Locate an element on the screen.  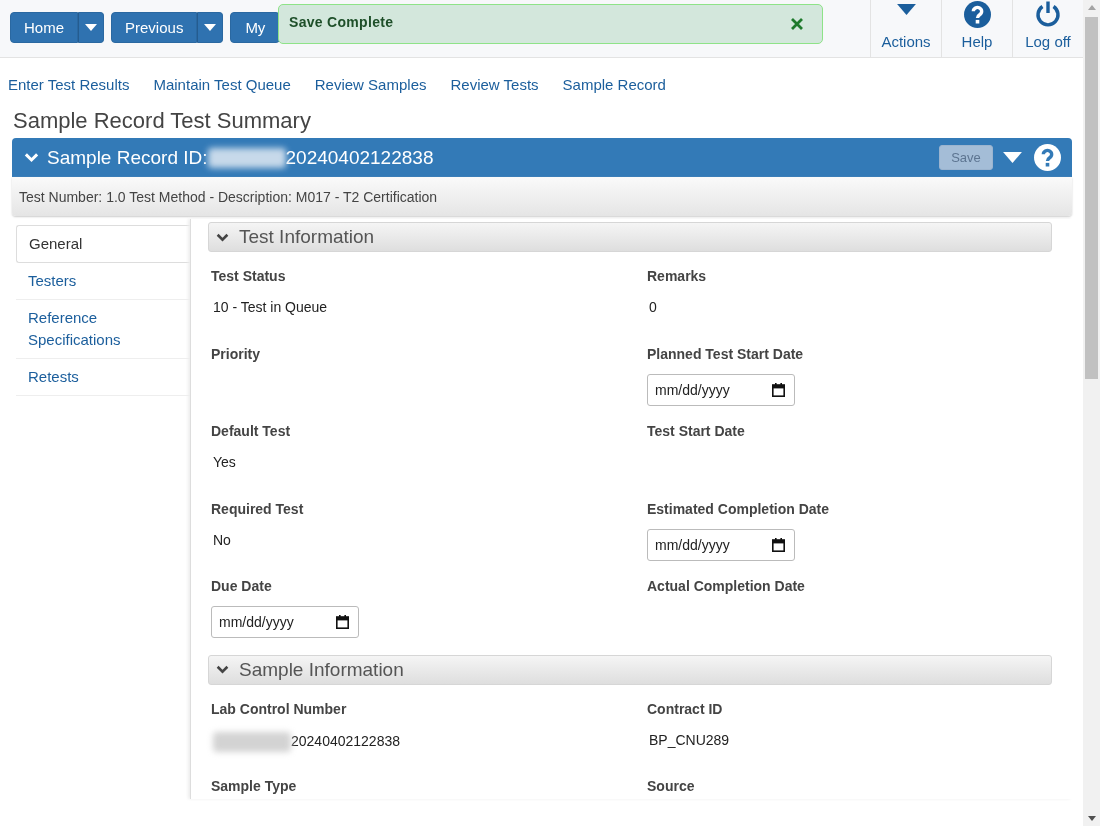
section-header: Sample Information is located at coordinates (630, 669).